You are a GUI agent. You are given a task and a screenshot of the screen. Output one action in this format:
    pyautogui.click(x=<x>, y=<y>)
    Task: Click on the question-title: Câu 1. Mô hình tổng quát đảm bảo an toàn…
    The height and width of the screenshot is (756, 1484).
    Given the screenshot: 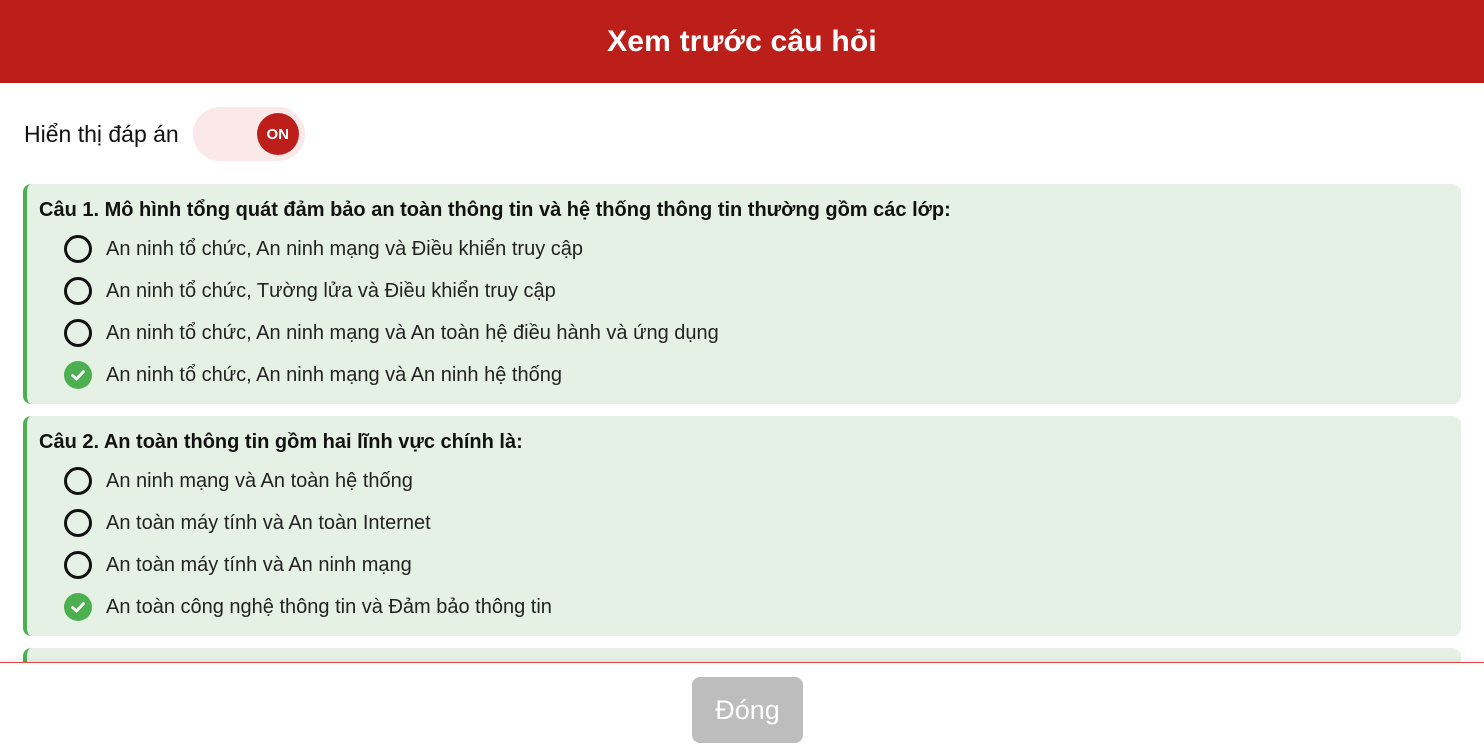 What is the action you would take?
    pyautogui.click(x=495, y=210)
    